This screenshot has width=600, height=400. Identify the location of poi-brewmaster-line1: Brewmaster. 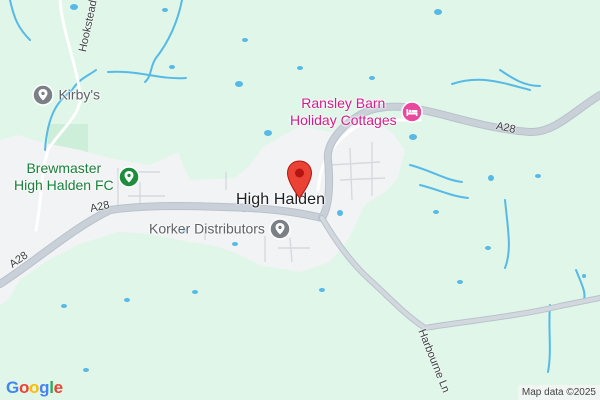
(64, 168).